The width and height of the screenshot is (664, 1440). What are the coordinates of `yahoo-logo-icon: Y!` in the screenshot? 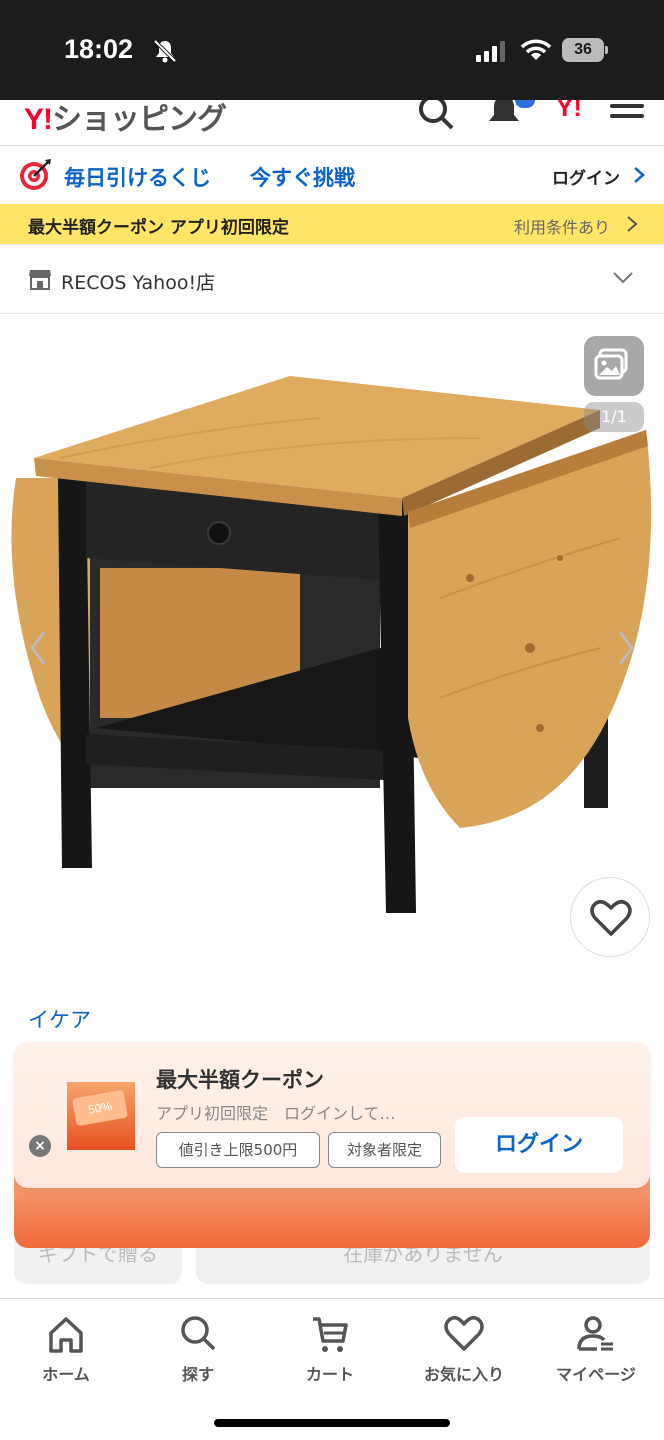 It's located at (569, 111).